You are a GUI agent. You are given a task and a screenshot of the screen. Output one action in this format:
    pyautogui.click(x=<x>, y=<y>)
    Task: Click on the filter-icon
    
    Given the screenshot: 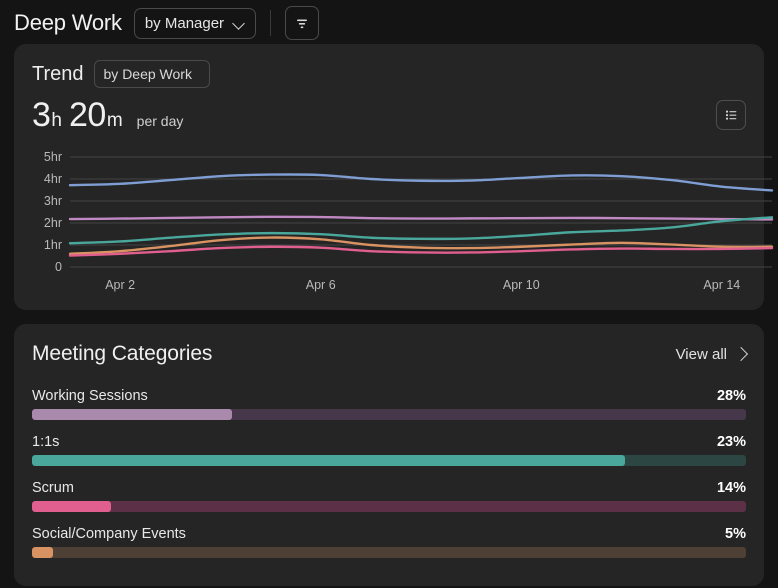 What is the action you would take?
    pyautogui.click(x=302, y=24)
    